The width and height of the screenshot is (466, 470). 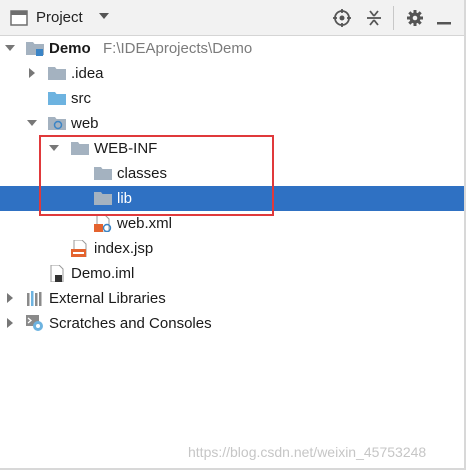 I want to click on tree-item-label: index.jsp, so click(x=124, y=248).